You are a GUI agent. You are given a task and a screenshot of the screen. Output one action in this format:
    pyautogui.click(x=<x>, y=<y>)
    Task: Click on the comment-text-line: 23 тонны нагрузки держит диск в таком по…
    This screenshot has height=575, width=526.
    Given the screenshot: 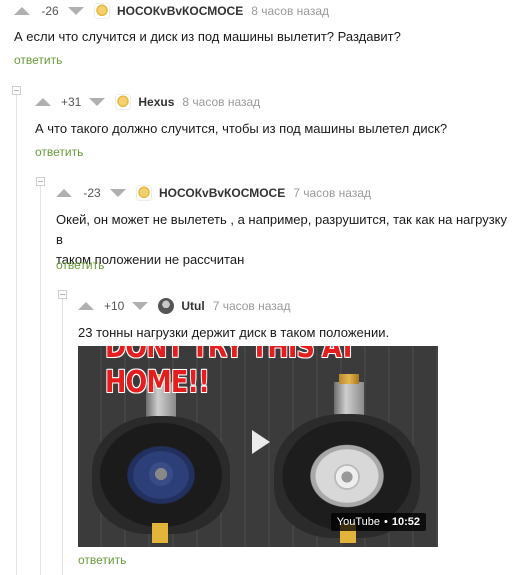 What is the action you would take?
    pyautogui.click(x=234, y=332)
    